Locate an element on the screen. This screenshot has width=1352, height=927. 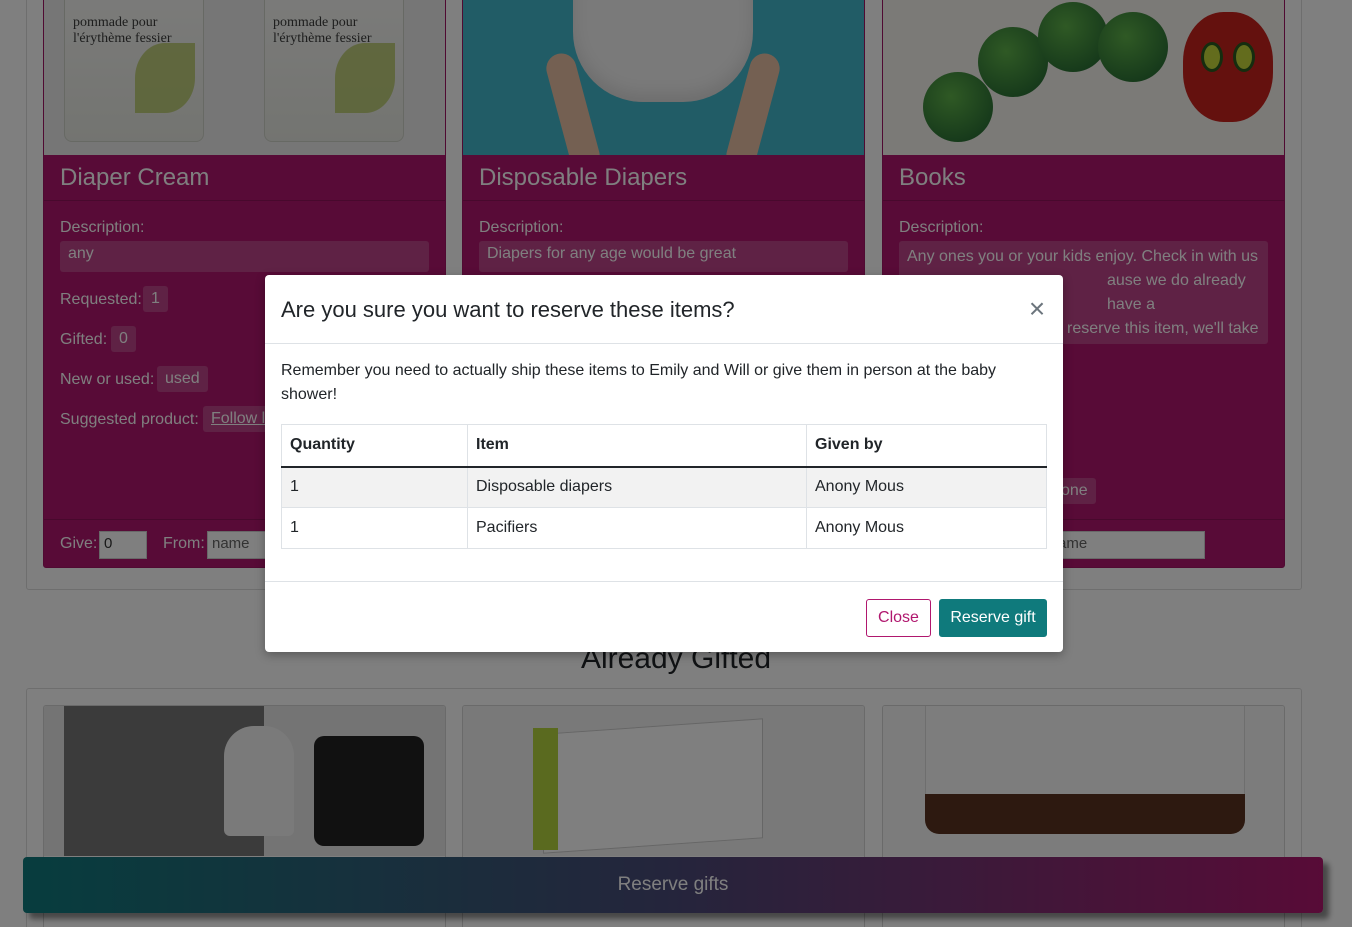
column-header-quantity: Quantity is located at coordinates (374, 446).